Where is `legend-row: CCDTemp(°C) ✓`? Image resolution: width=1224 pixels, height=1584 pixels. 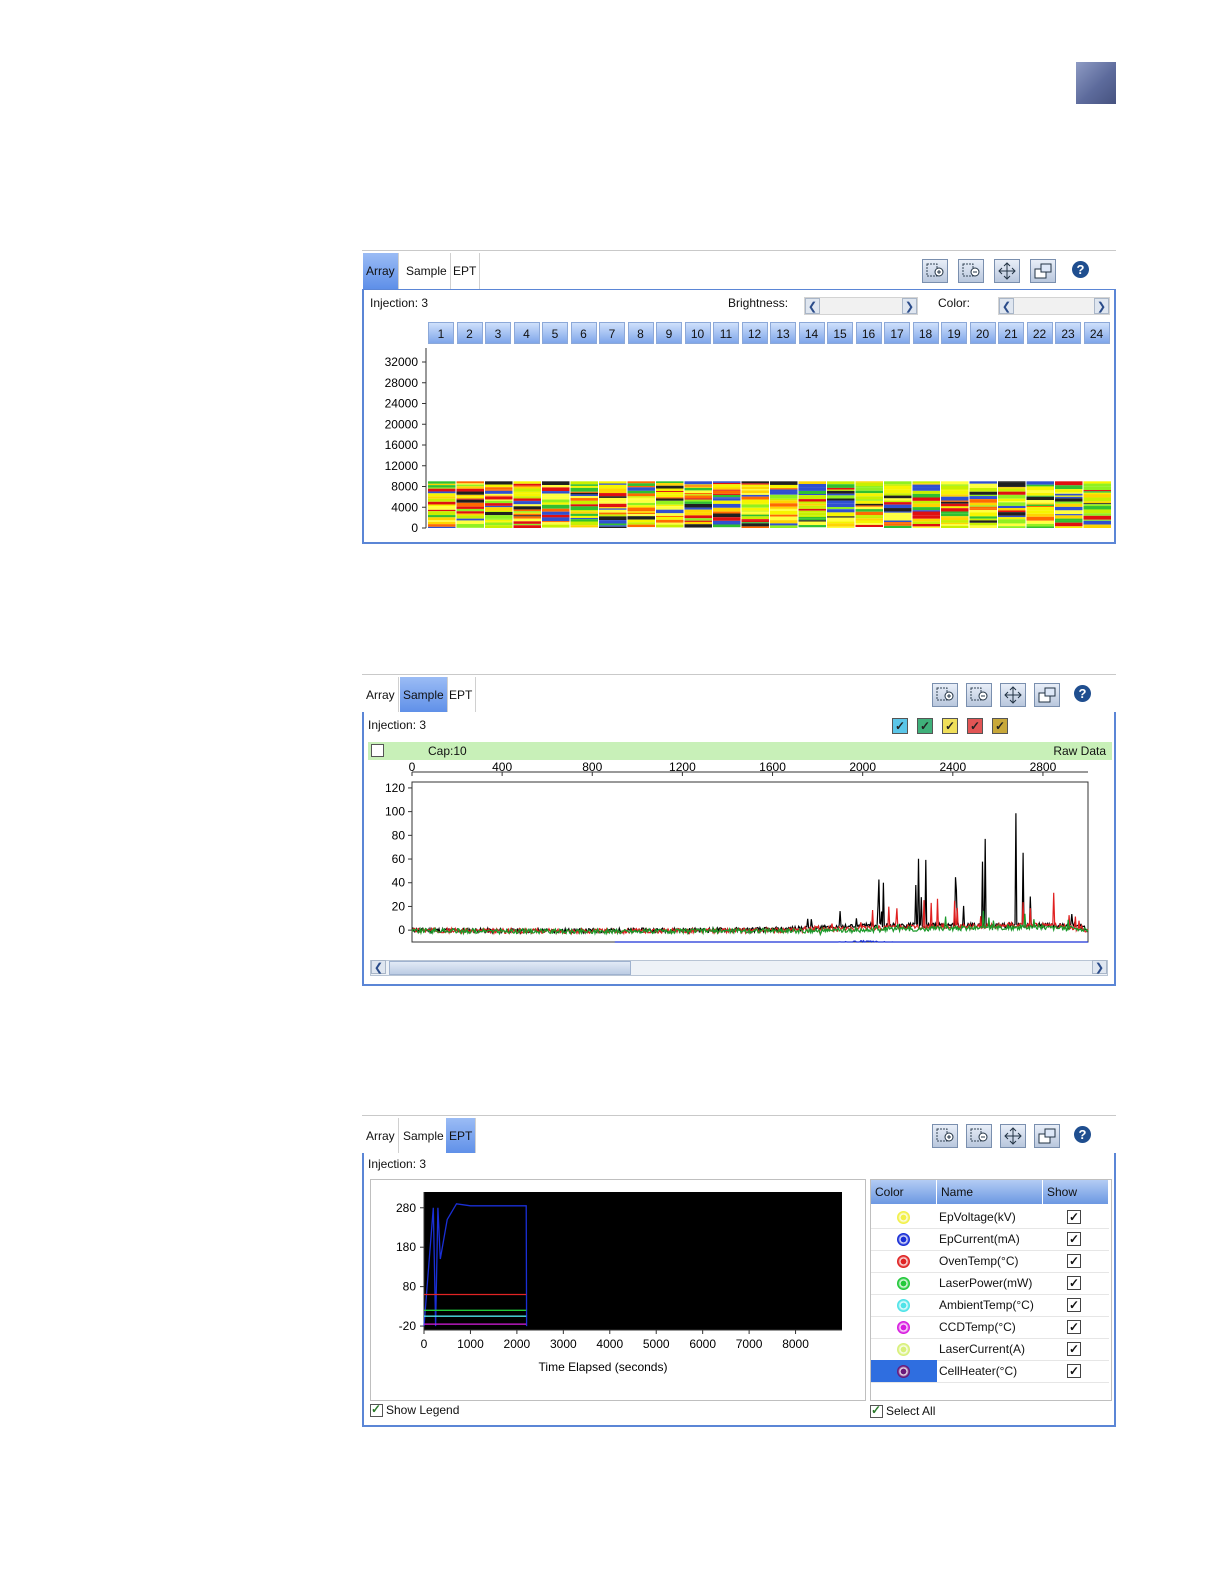
legend-row: CCDTemp(°C) ✓ is located at coordinates (990, 1327).